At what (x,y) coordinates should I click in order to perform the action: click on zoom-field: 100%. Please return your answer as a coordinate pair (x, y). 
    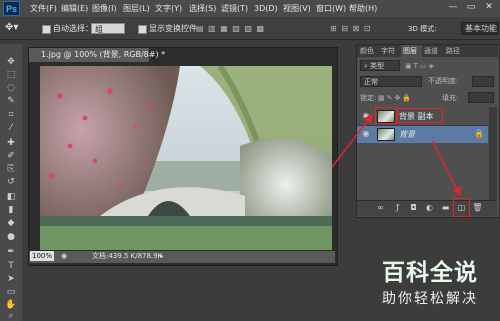
    Looking at the image, I should click on (42, 256).